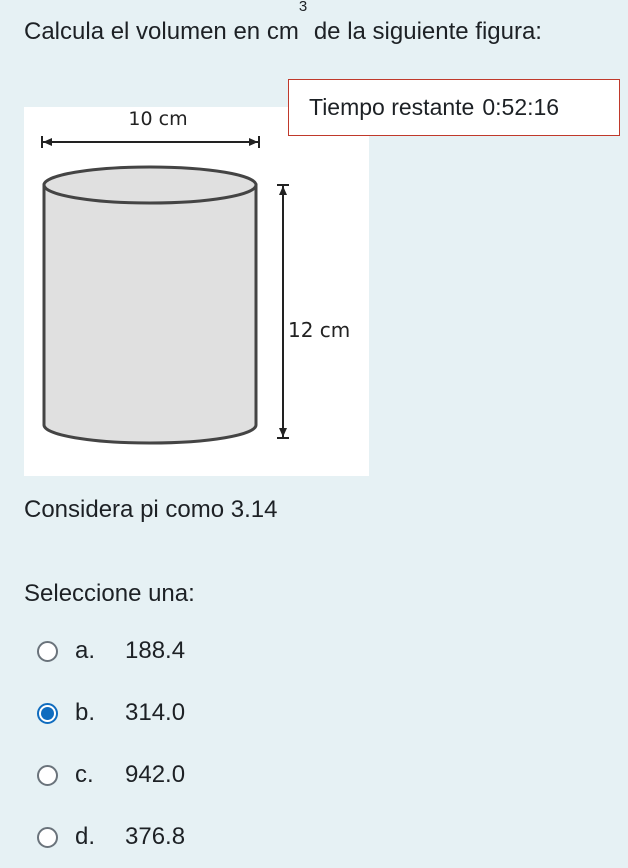 The image size is (628, 868). What do you see at coordinates (319, 330) in the screenshot?
I see `height-label: 12 cm` at bounding box center [319, 330].